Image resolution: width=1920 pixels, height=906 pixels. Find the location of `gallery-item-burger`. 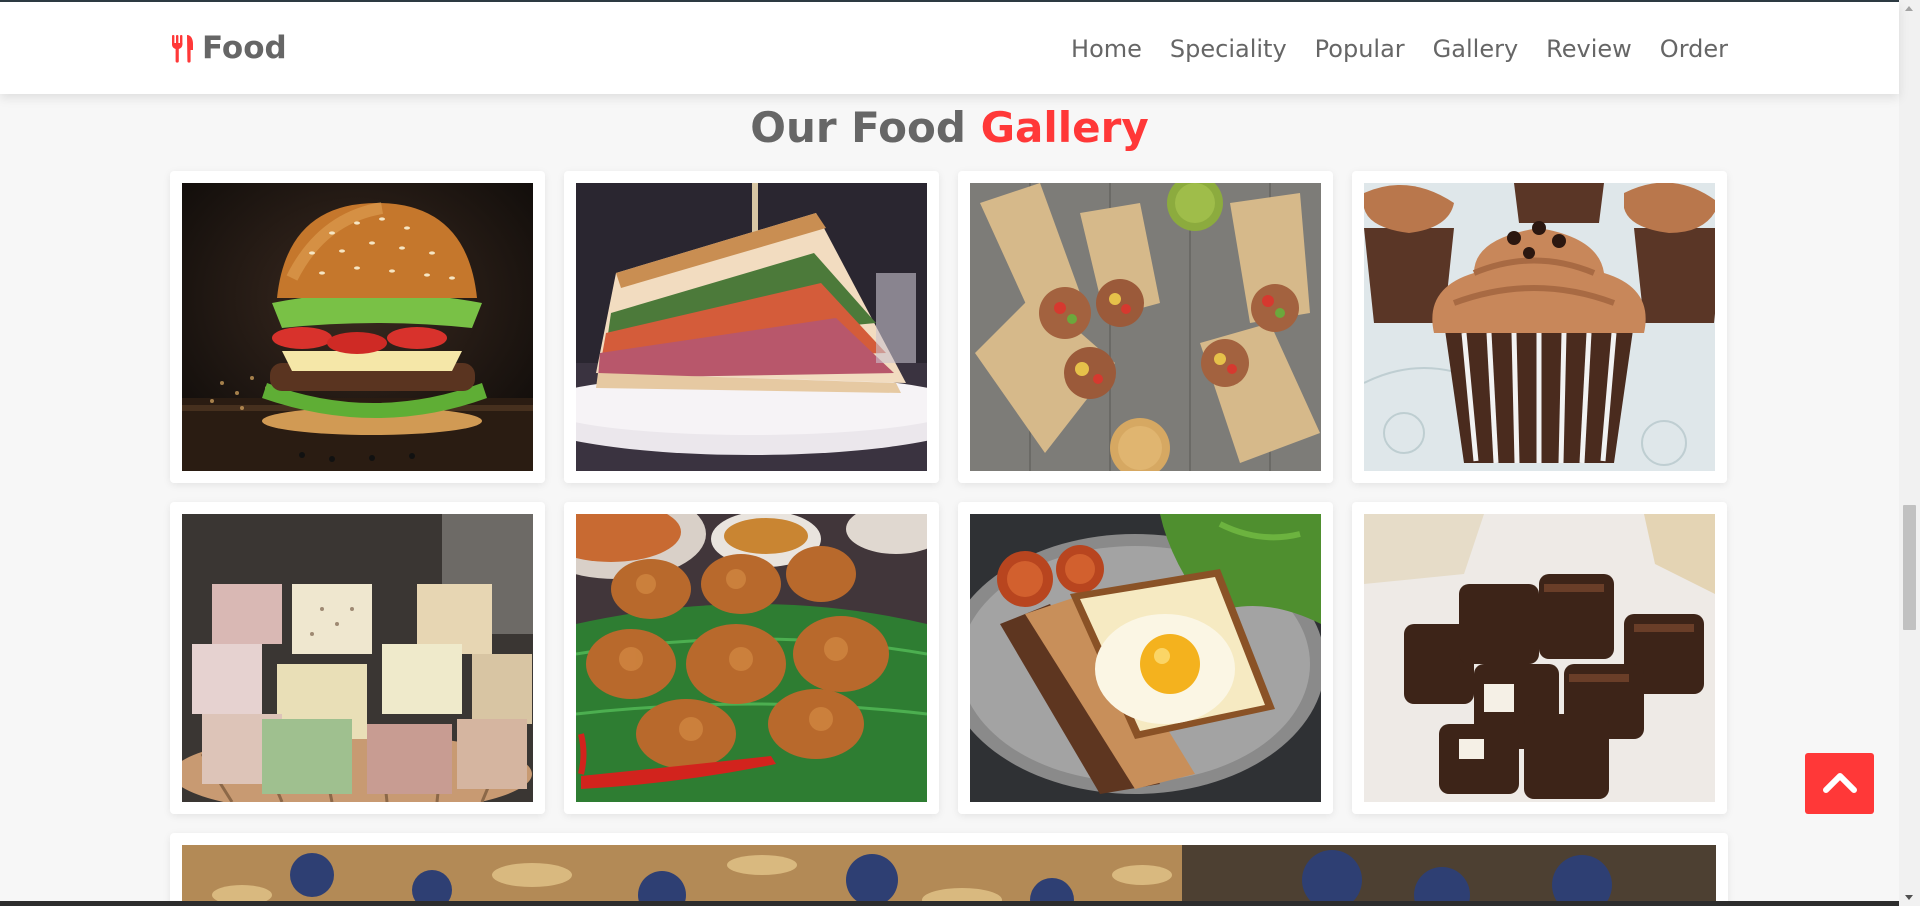

gallery-item-burger is located at coordinates (357, 327).